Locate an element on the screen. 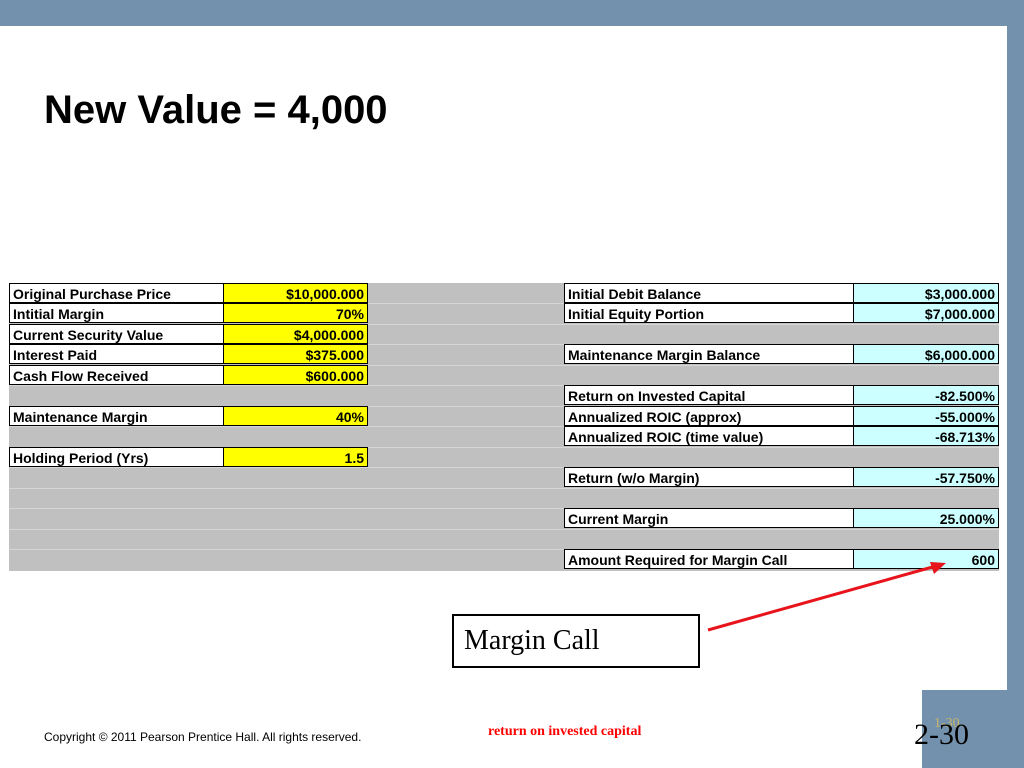 This screenshot has height=768, width=1024. left-table-value: $10,000.000 is located at coordinates (295, 293).